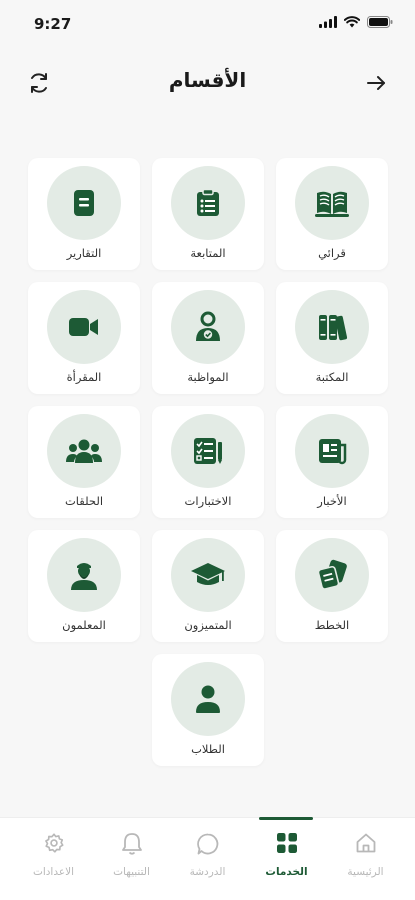 This screenshot has height=900, width=415. What do you see at coordinates (332, 253) in the screenshot?
I see `card-label: قرائي` at bounding box center [332, 253].